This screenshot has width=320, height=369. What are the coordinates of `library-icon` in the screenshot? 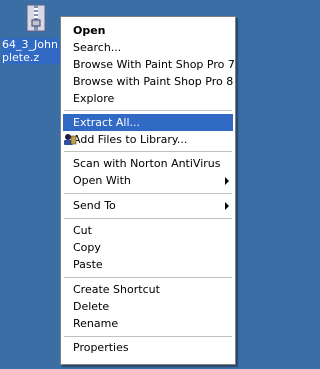 It's located at (70, 139).